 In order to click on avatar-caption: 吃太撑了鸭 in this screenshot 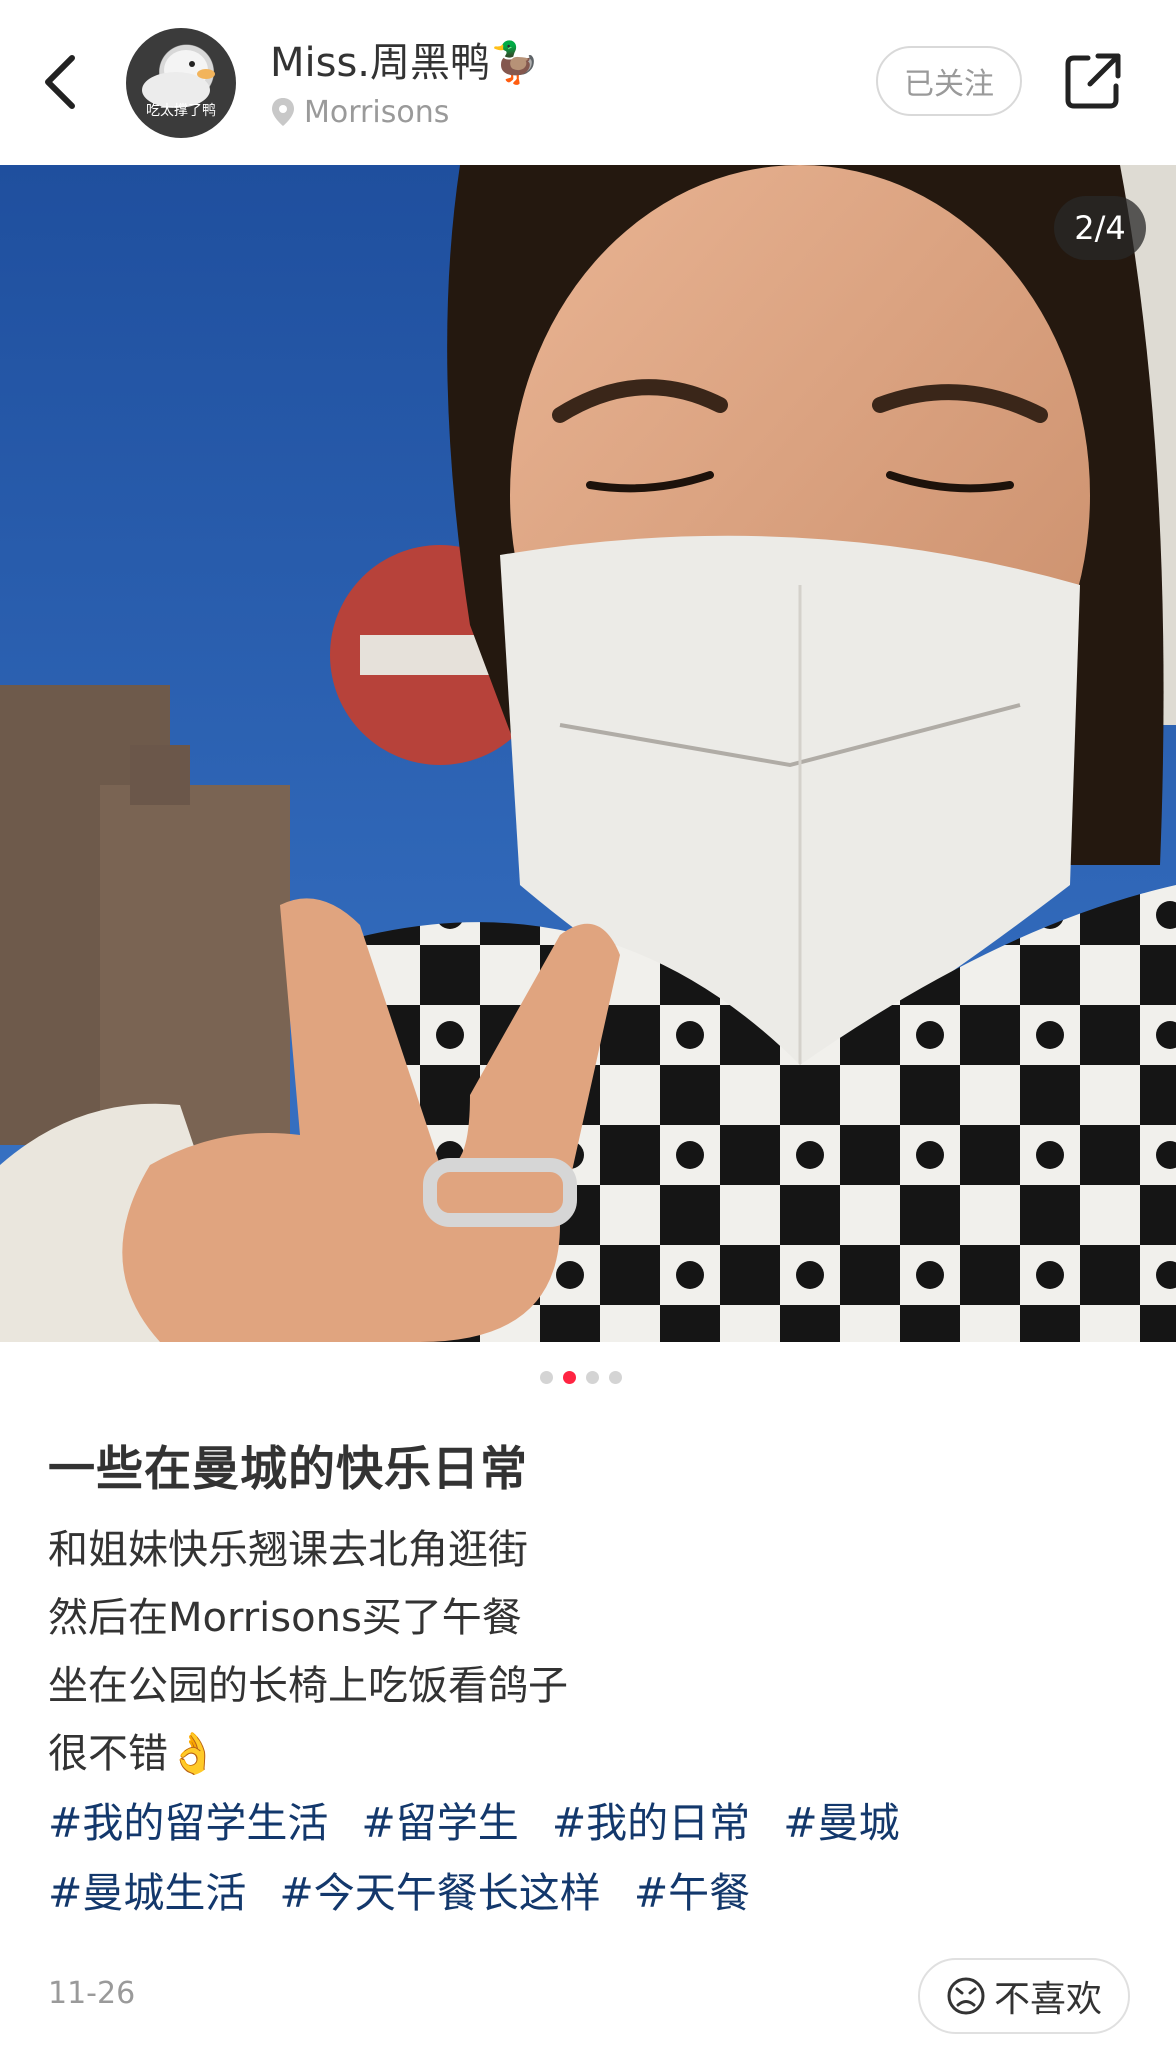, I will do `click(181, 111)`.